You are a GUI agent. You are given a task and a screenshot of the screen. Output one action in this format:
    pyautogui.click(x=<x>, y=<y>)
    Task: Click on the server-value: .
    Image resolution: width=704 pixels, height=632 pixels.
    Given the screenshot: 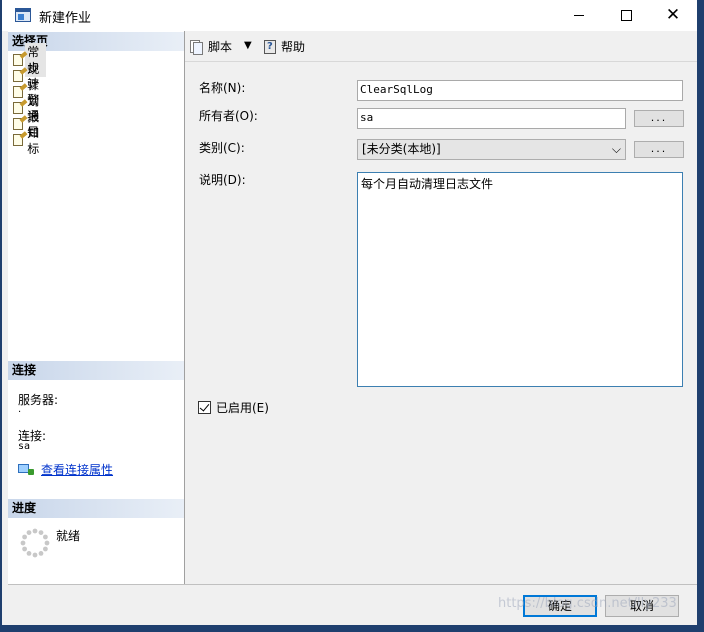 What is the action you would take?
    pyautogui.click(x=20, y=409)
    